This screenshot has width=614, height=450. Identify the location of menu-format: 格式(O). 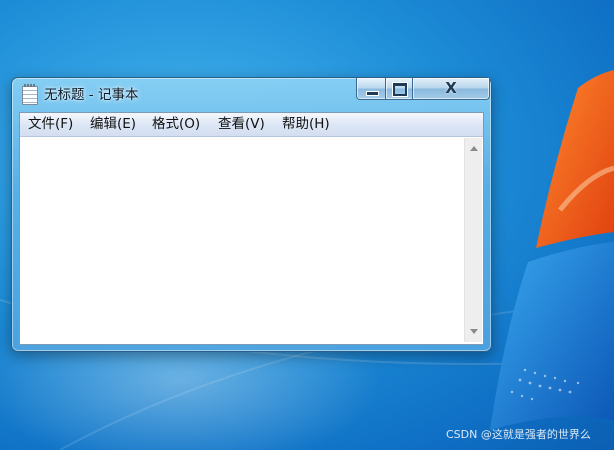
(176, 124).